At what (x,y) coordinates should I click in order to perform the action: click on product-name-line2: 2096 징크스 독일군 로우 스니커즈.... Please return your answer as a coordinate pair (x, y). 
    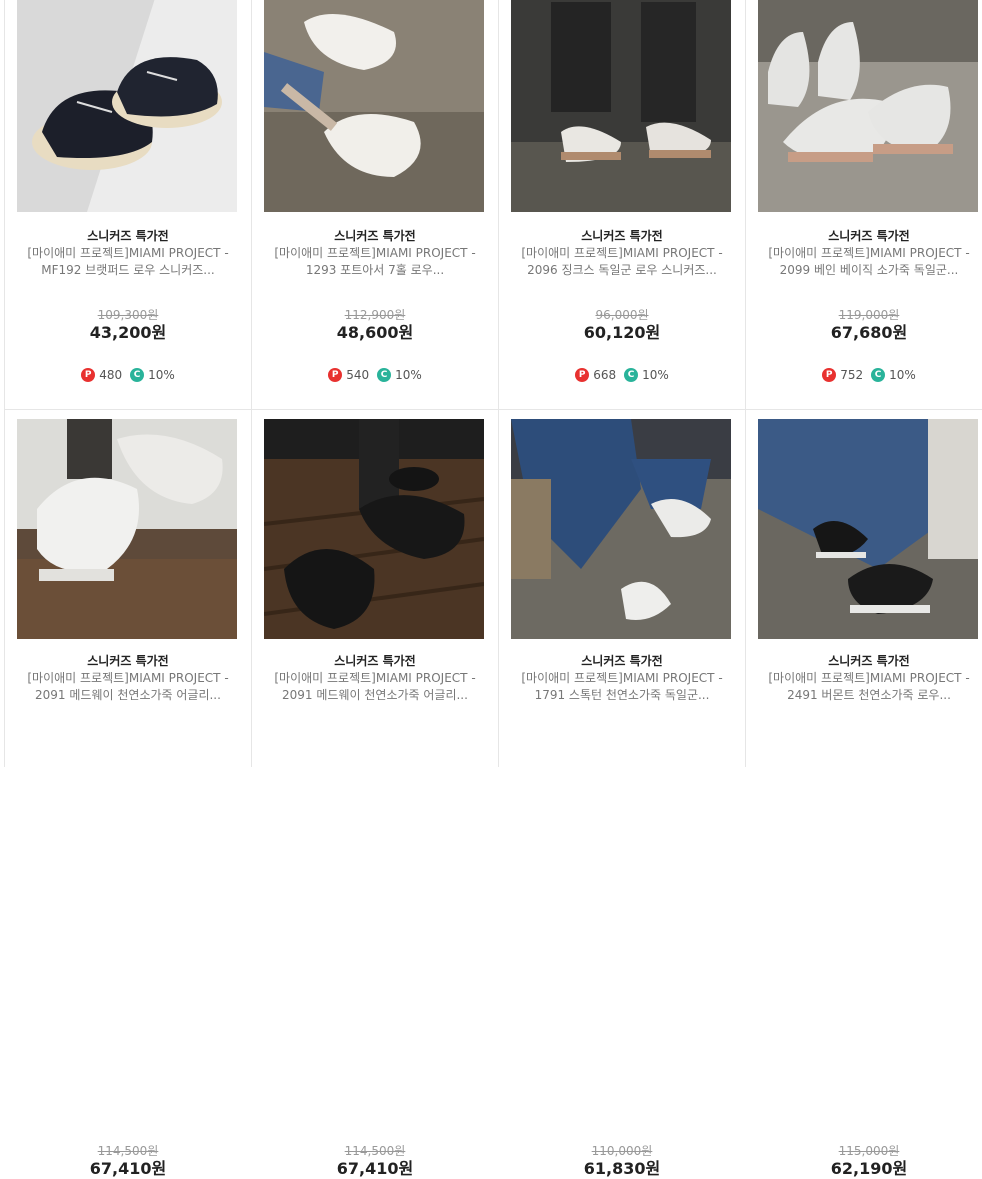
    Looking at the image, I should click on (622, 270).